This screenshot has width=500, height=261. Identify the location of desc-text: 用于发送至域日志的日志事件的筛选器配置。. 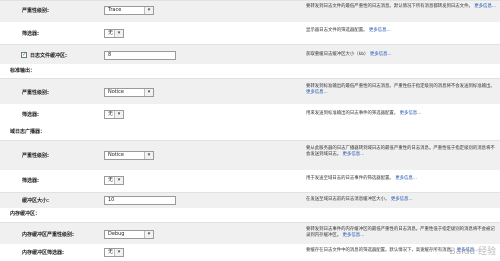
(350, 178).